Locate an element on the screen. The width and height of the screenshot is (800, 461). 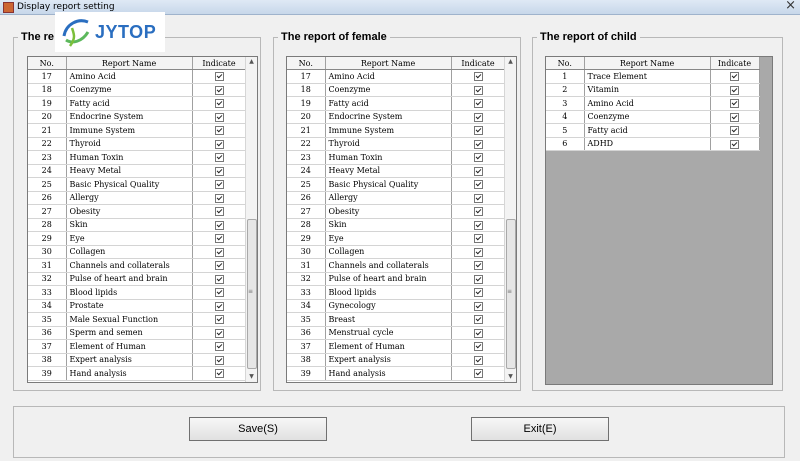
table-row: 35 Male Sexual Function is located at coordinates (137, 319).